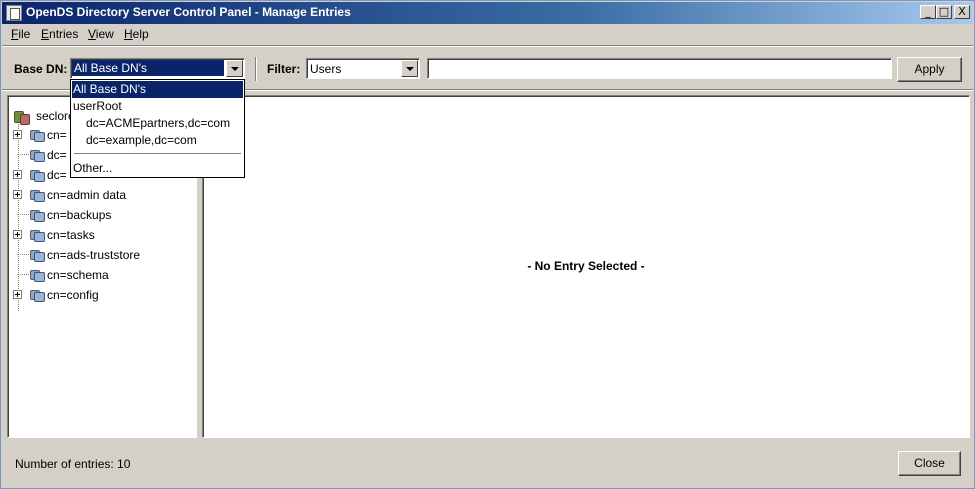  I want to click on tree-node: cn=config, so click(103, 295).